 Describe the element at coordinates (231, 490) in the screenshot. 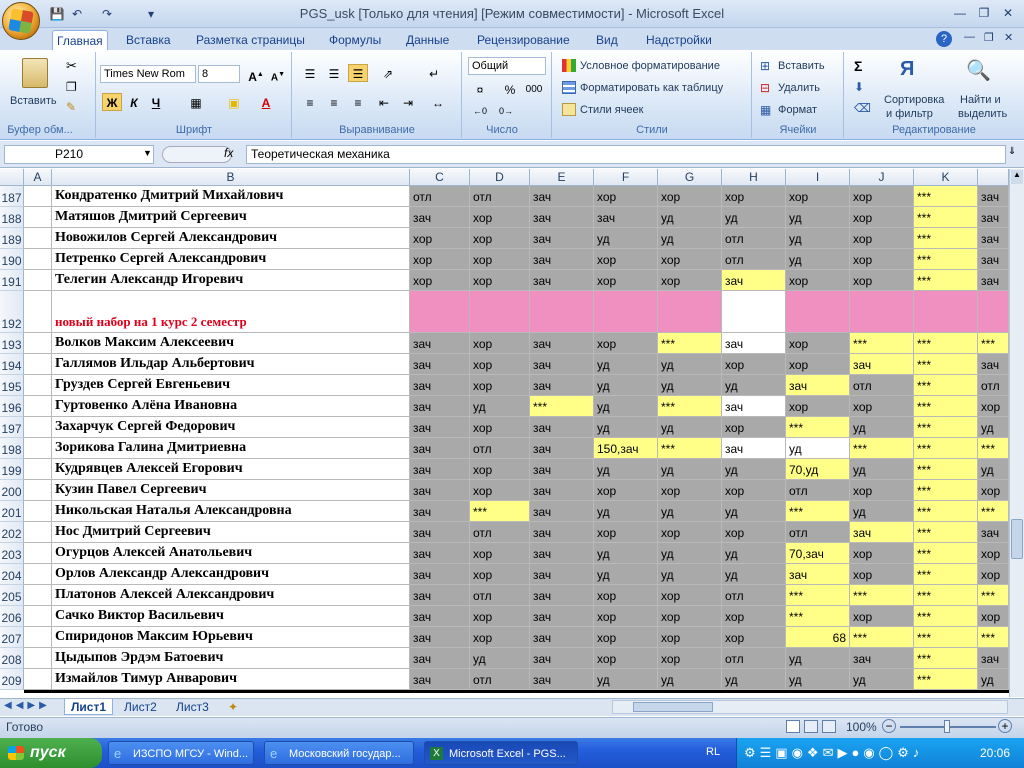

I see `student-name-cell: Кузин Павел Сергеевич` at that location.